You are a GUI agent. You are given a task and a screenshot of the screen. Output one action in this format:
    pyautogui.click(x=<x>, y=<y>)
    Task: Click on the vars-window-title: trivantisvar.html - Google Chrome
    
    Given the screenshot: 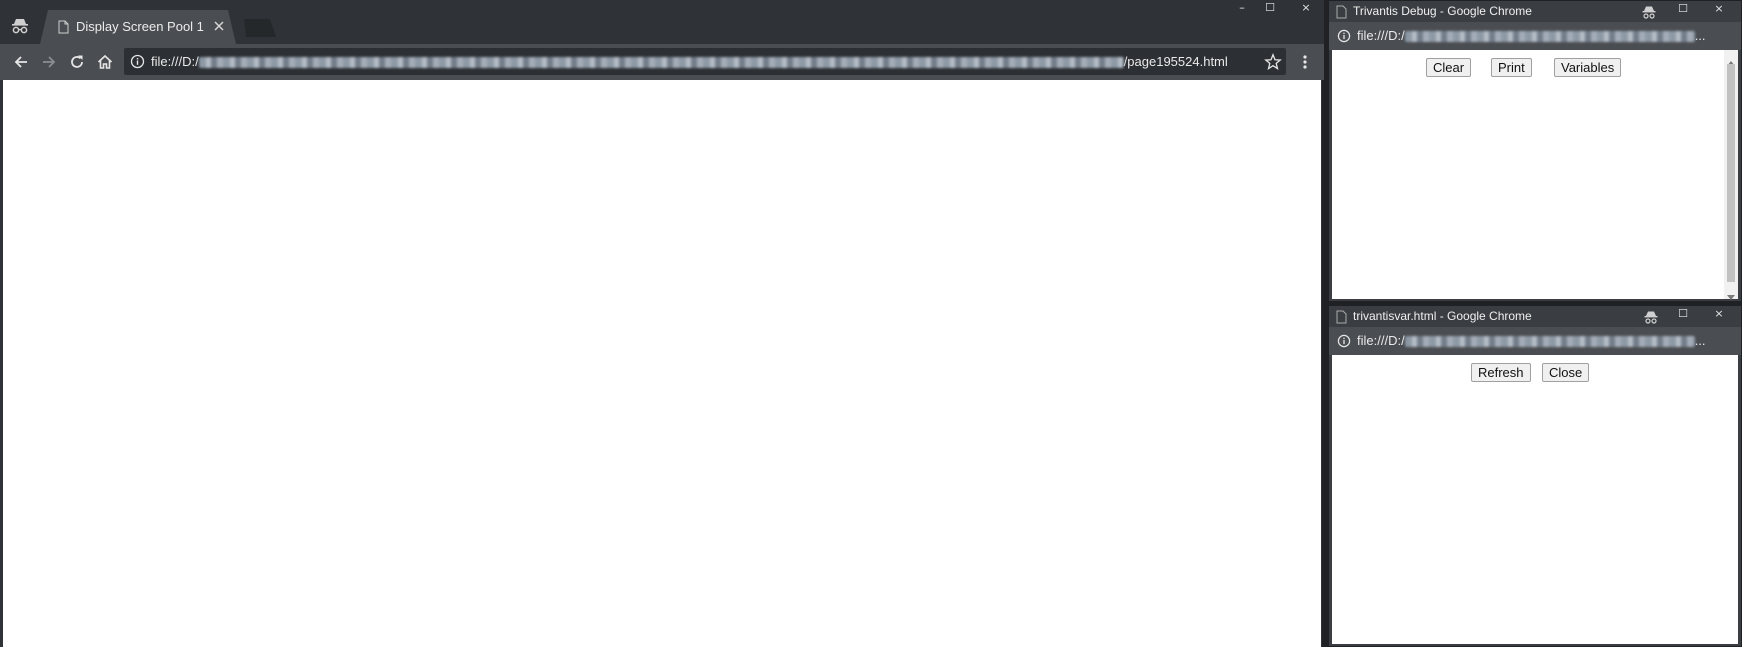 What is the action you would take?
    pyautogui.click(x=1442, y=316)
    